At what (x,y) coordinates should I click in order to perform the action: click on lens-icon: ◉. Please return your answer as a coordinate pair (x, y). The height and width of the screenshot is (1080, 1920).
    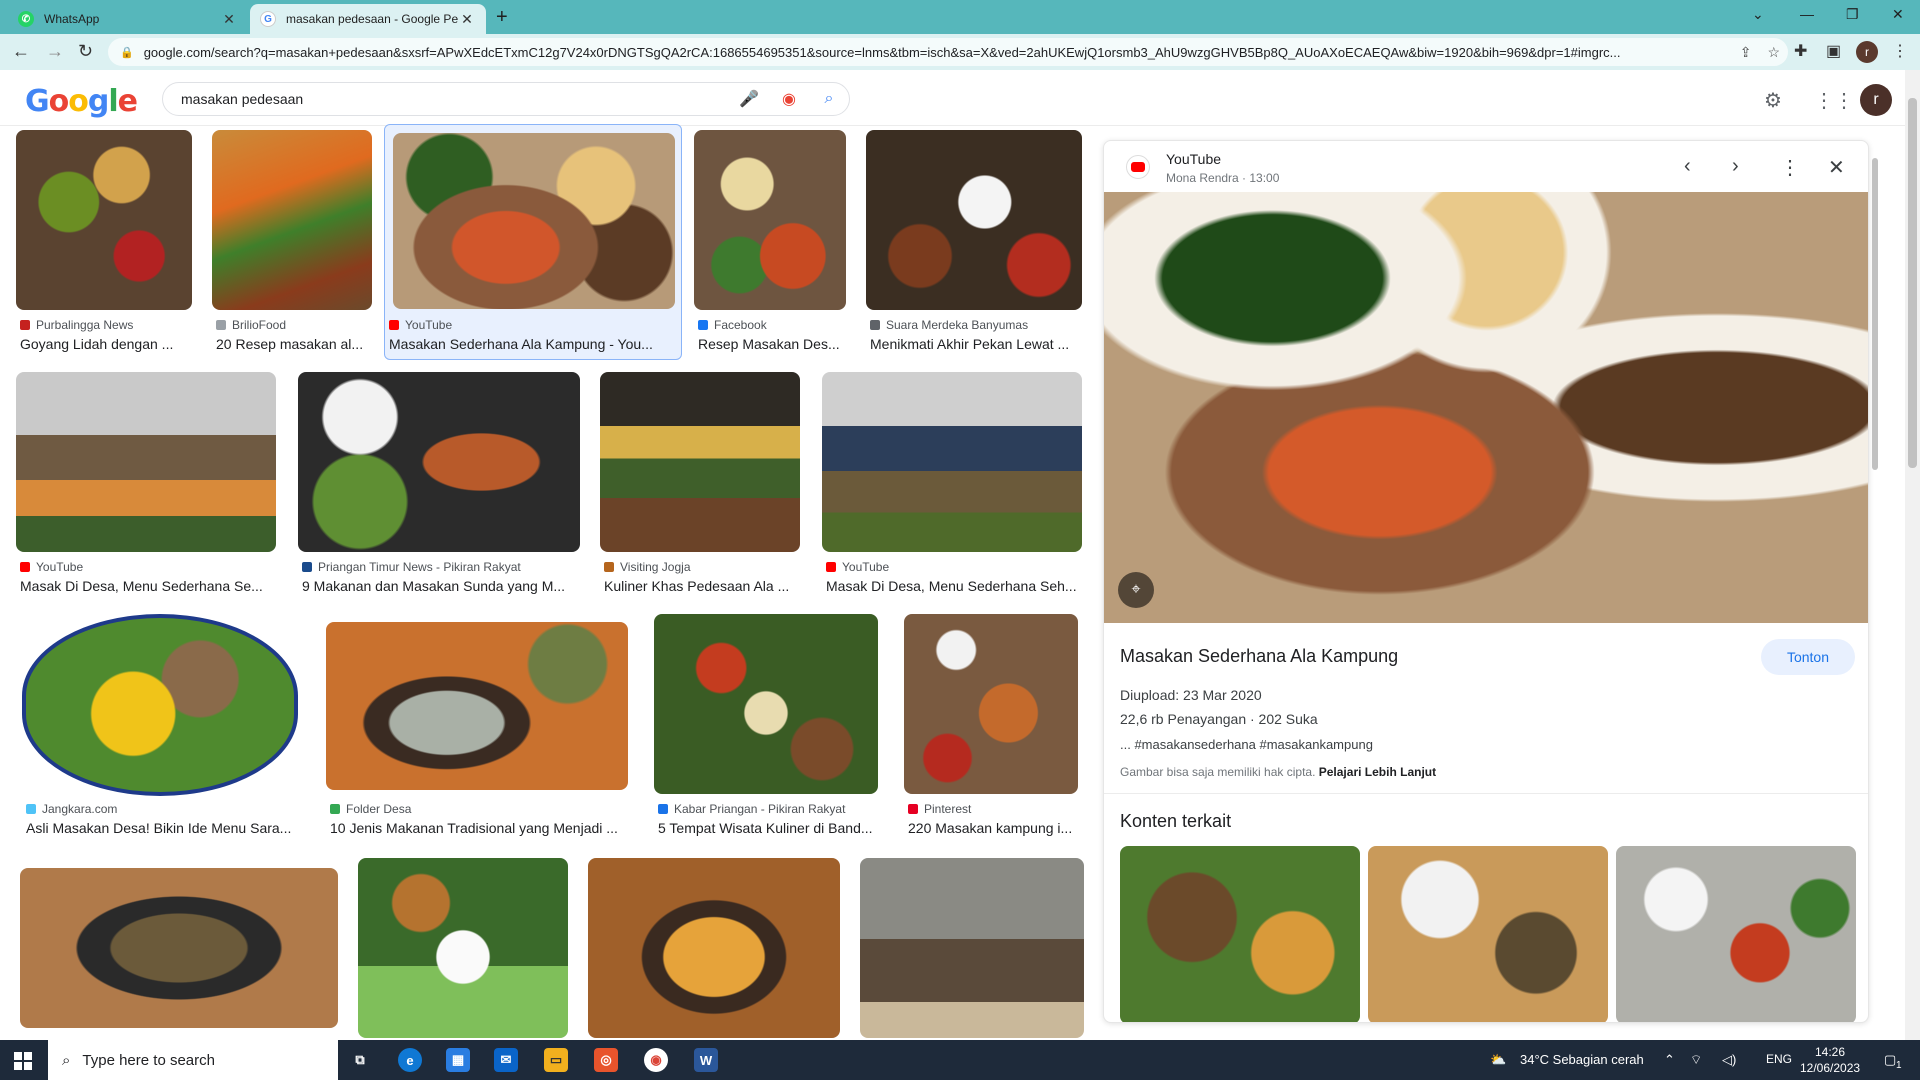
    Looking at the image, I should click on (789, 99).